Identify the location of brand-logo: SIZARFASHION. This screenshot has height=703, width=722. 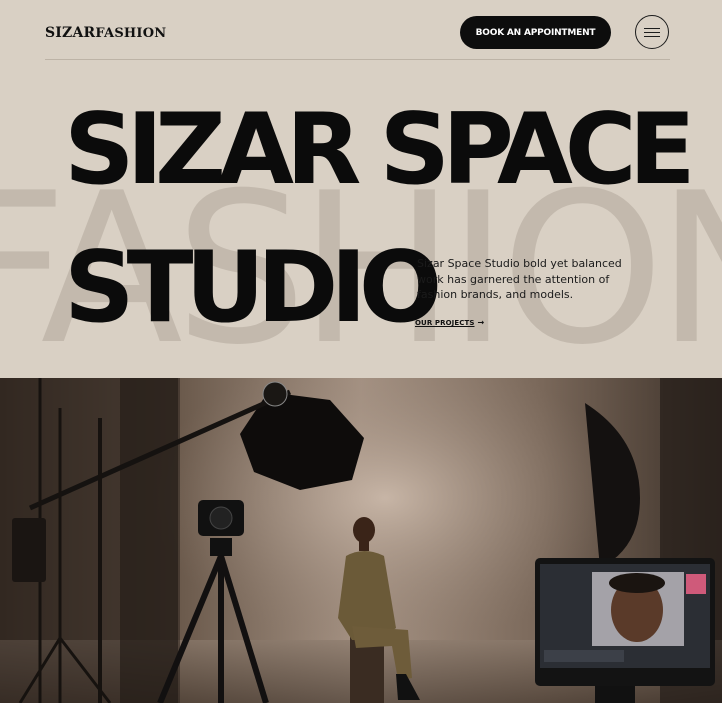
(105, 33).